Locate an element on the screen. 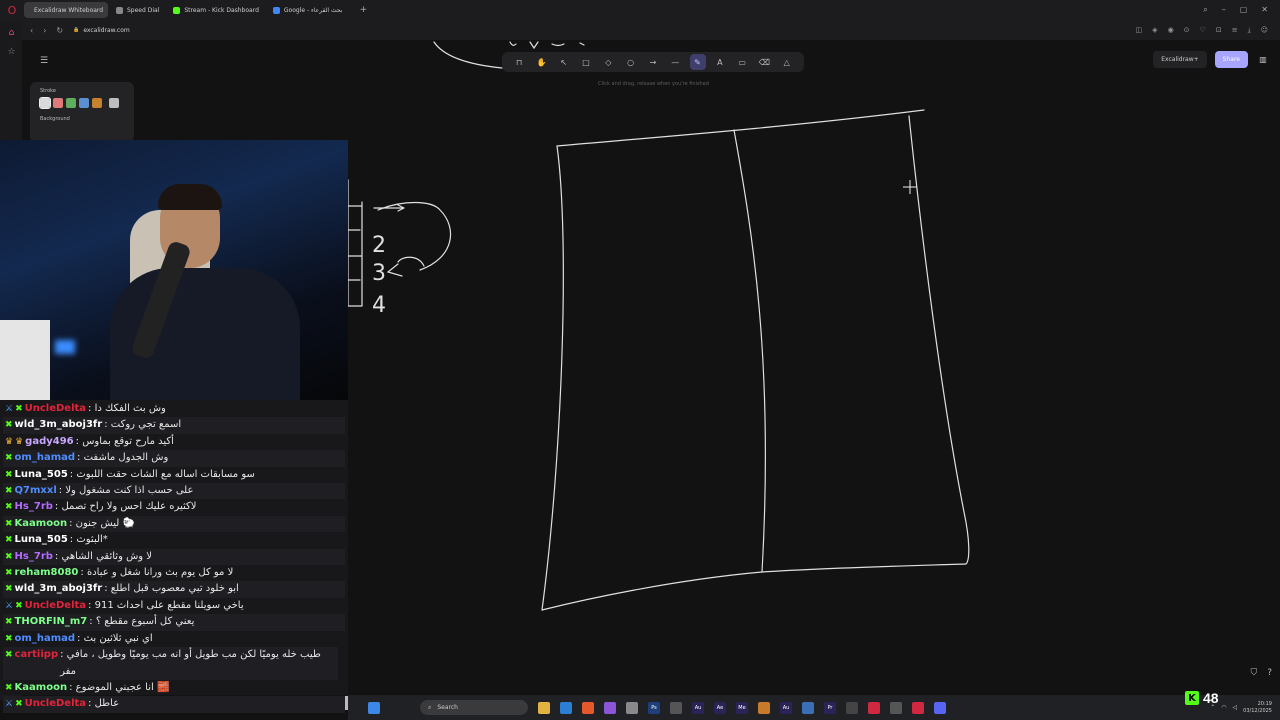 The width and height of the screenshot is (1280, 720). photoshop-icon: Ps is located at coordinates (654, 707).